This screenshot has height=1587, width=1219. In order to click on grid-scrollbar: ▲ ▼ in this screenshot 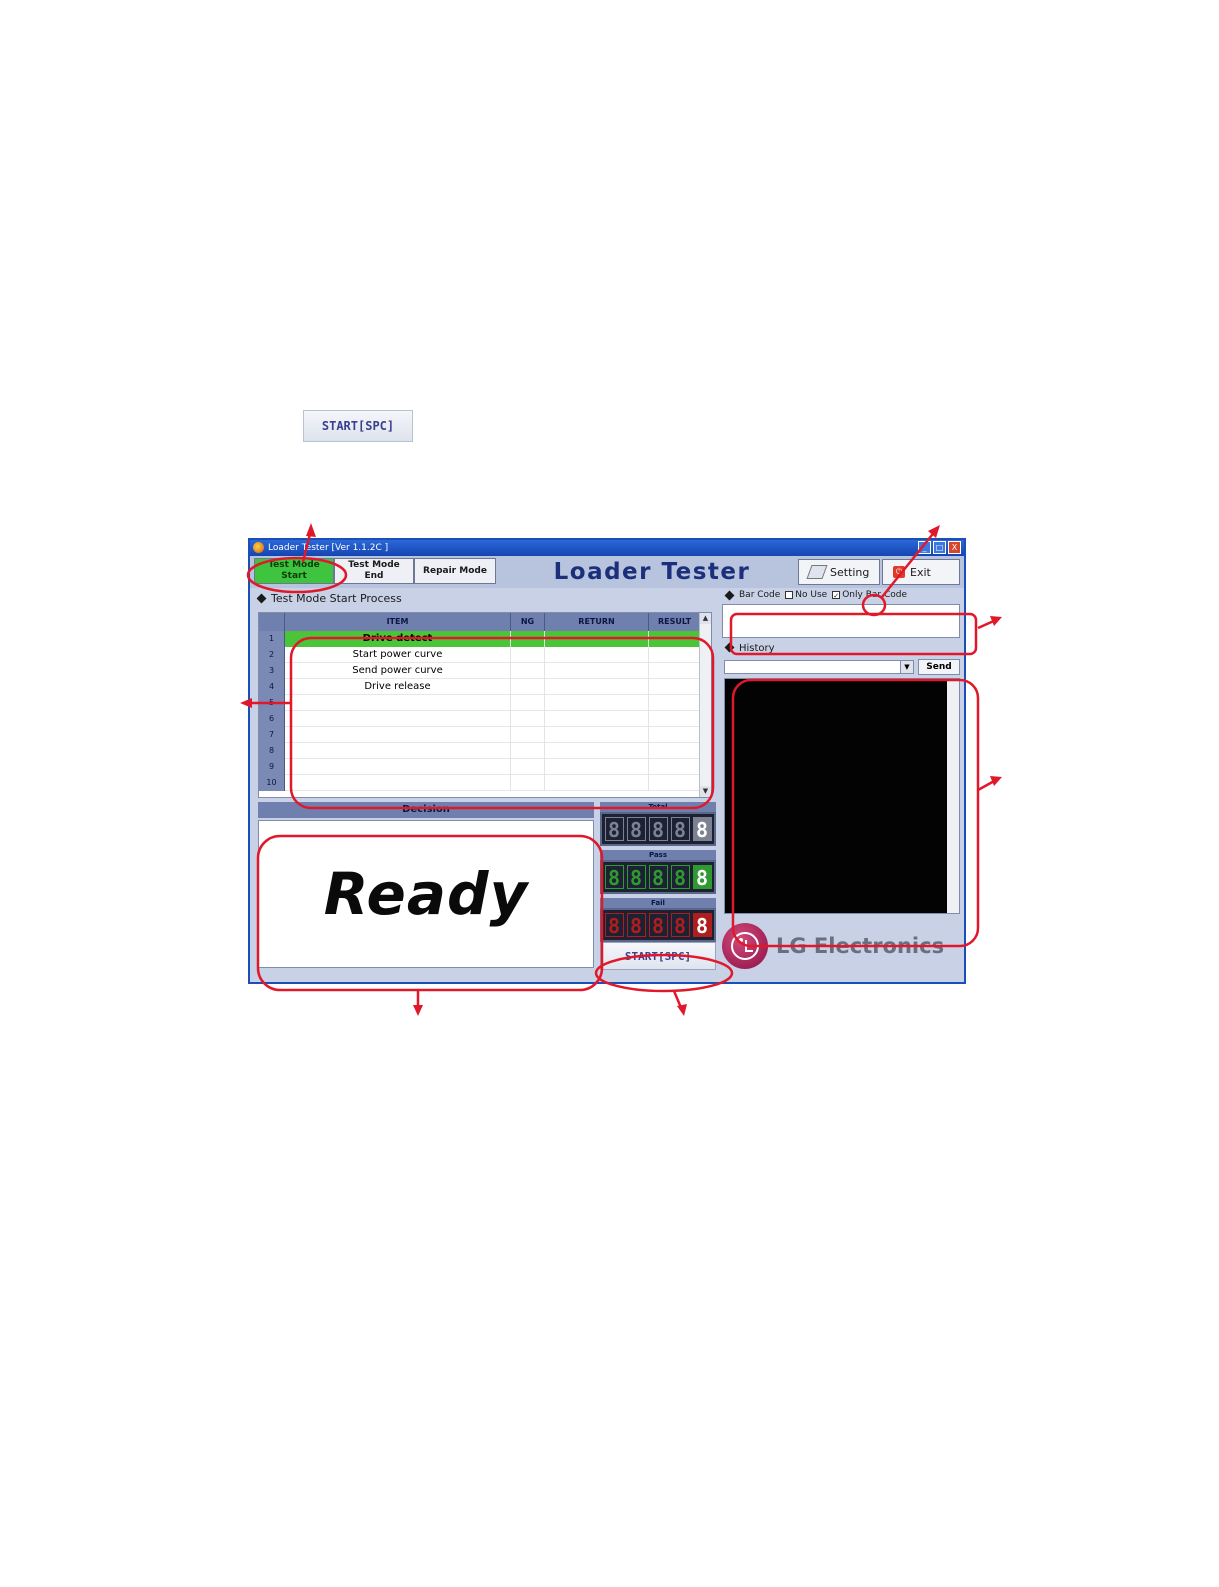, I will do `click(705, 705)`.